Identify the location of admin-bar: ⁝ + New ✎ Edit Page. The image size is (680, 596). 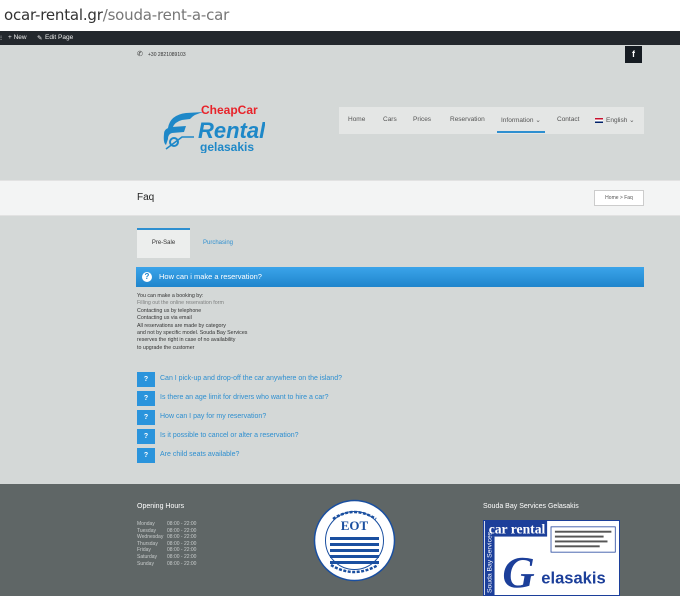
(340, 38).